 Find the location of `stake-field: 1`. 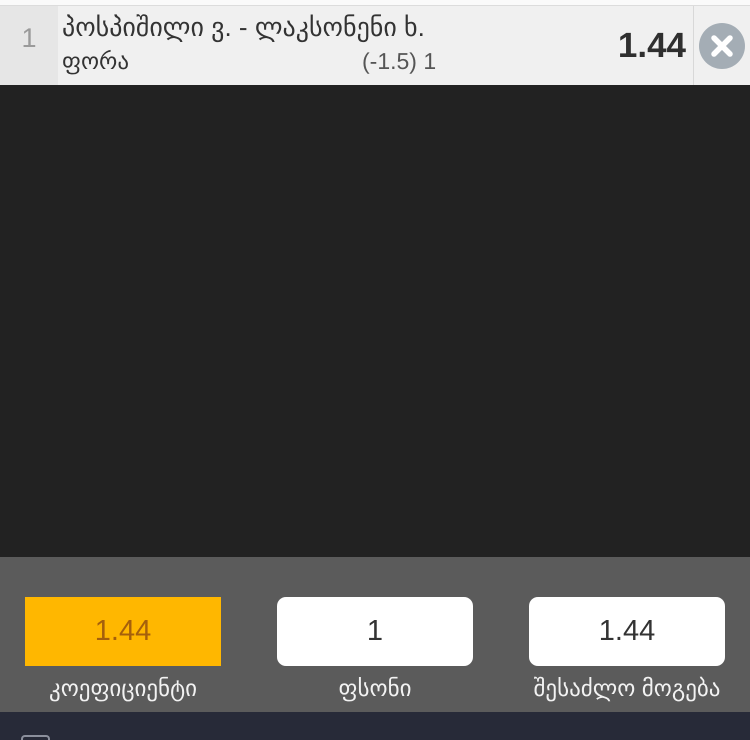

stake-field: 1 is located at coordinates (375, 631).